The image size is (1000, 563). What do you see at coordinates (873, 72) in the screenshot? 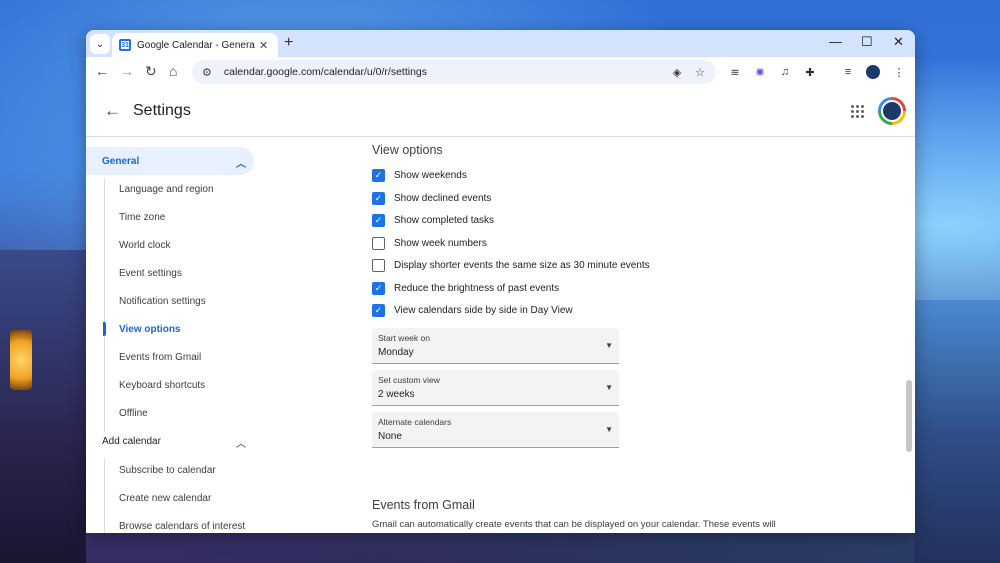
I see `profile-avatar-icon` at bounding box center [873, 72].